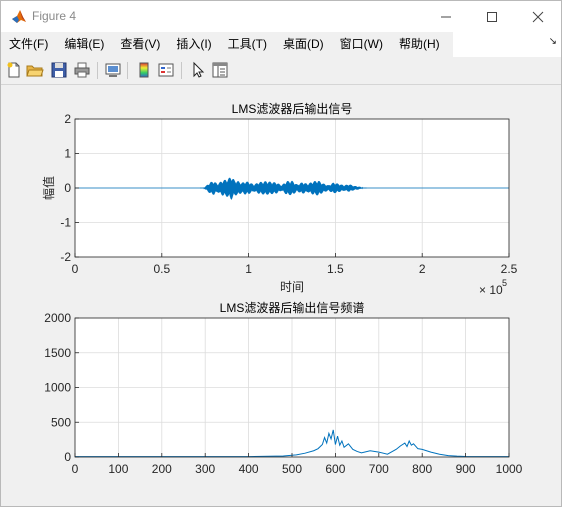 The image size is (562, 507). Describe the element at coordinates (65, 223) in the screenshot. I see `y-tick-label: -1` at that location.